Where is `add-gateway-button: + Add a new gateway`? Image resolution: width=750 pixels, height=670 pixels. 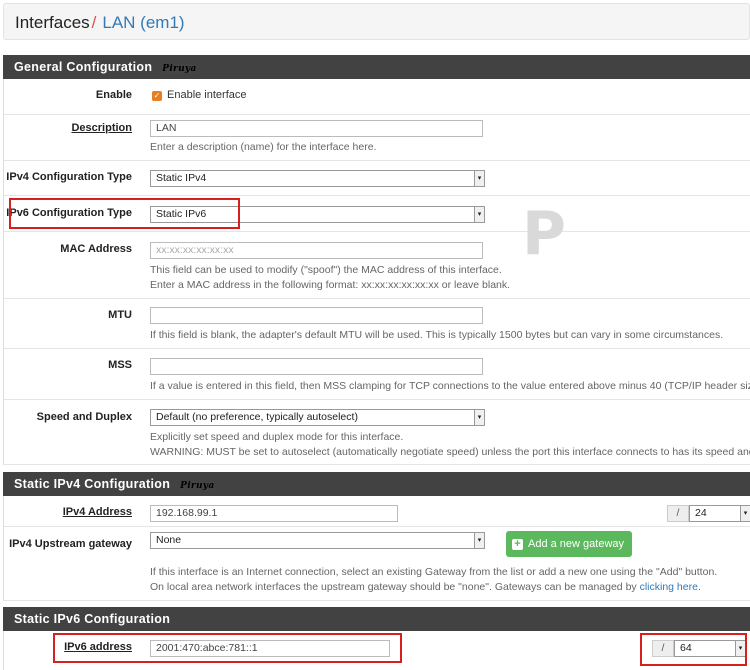 add-gateway-button: + Add a new gateway is located at coordinates (569, 544).